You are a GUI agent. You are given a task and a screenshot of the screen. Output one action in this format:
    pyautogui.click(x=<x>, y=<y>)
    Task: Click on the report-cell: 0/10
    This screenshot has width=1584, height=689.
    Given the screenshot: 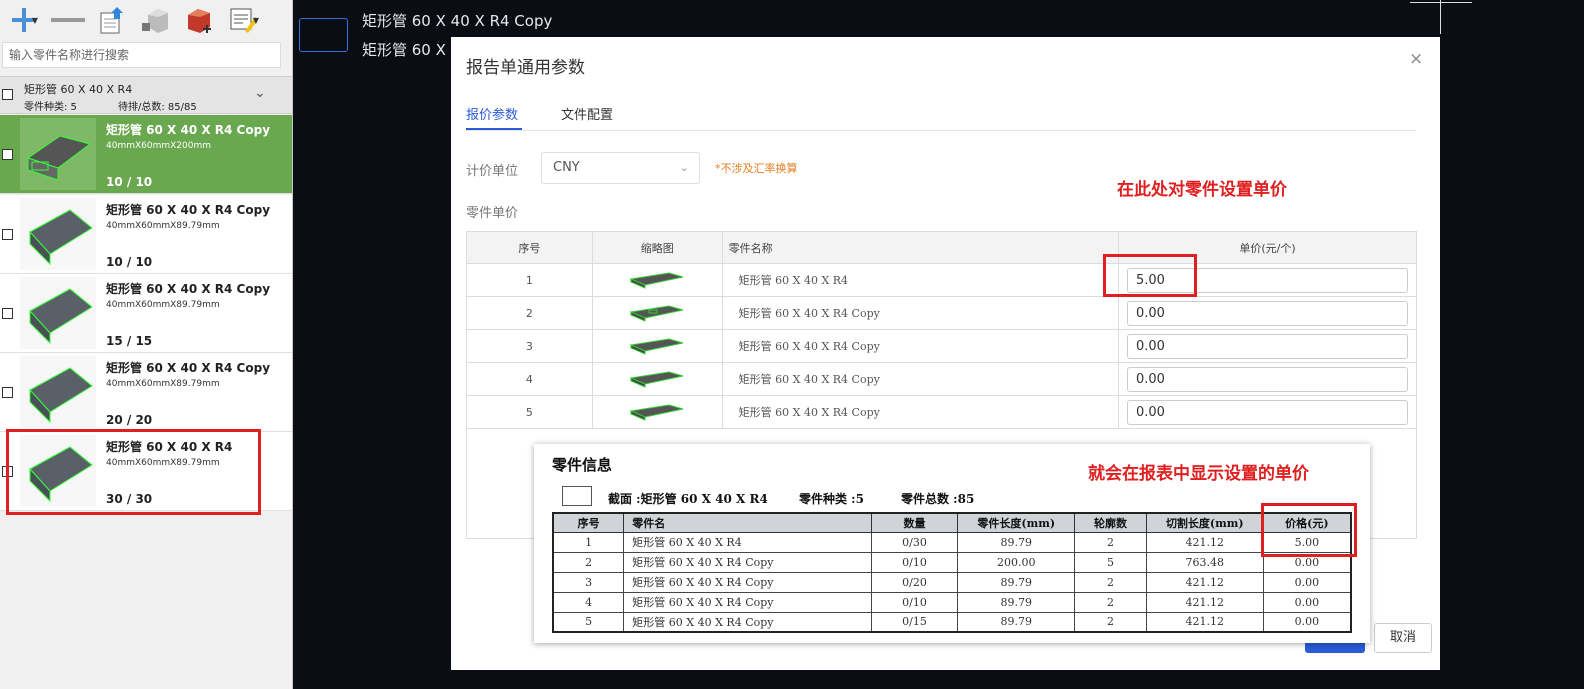 What is the action you would take?
    pyautogui.click(x=914, y=602)
    